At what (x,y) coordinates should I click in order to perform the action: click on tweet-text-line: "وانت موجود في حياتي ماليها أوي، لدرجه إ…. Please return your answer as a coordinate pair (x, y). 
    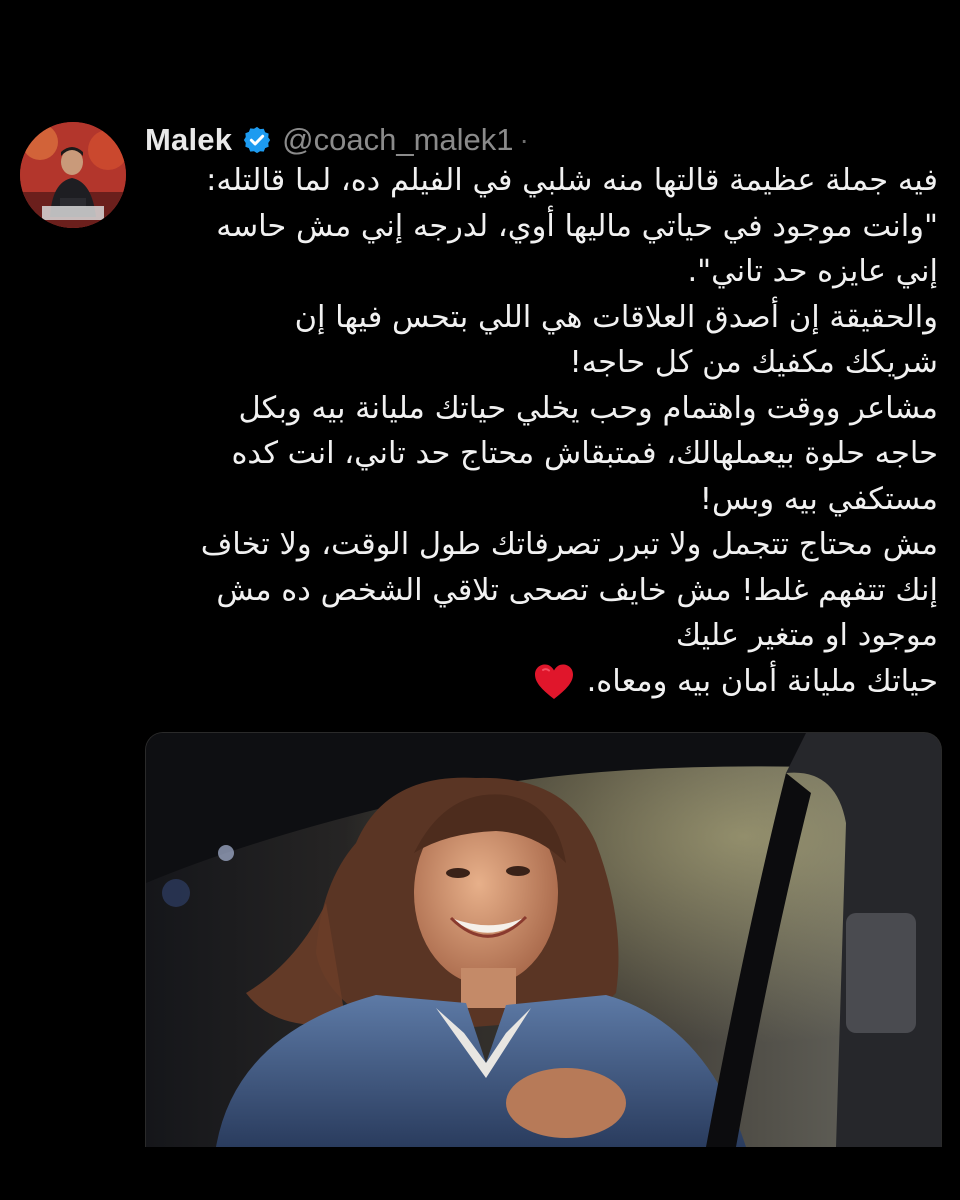
    Looking at the image, I should click on (577, 226).